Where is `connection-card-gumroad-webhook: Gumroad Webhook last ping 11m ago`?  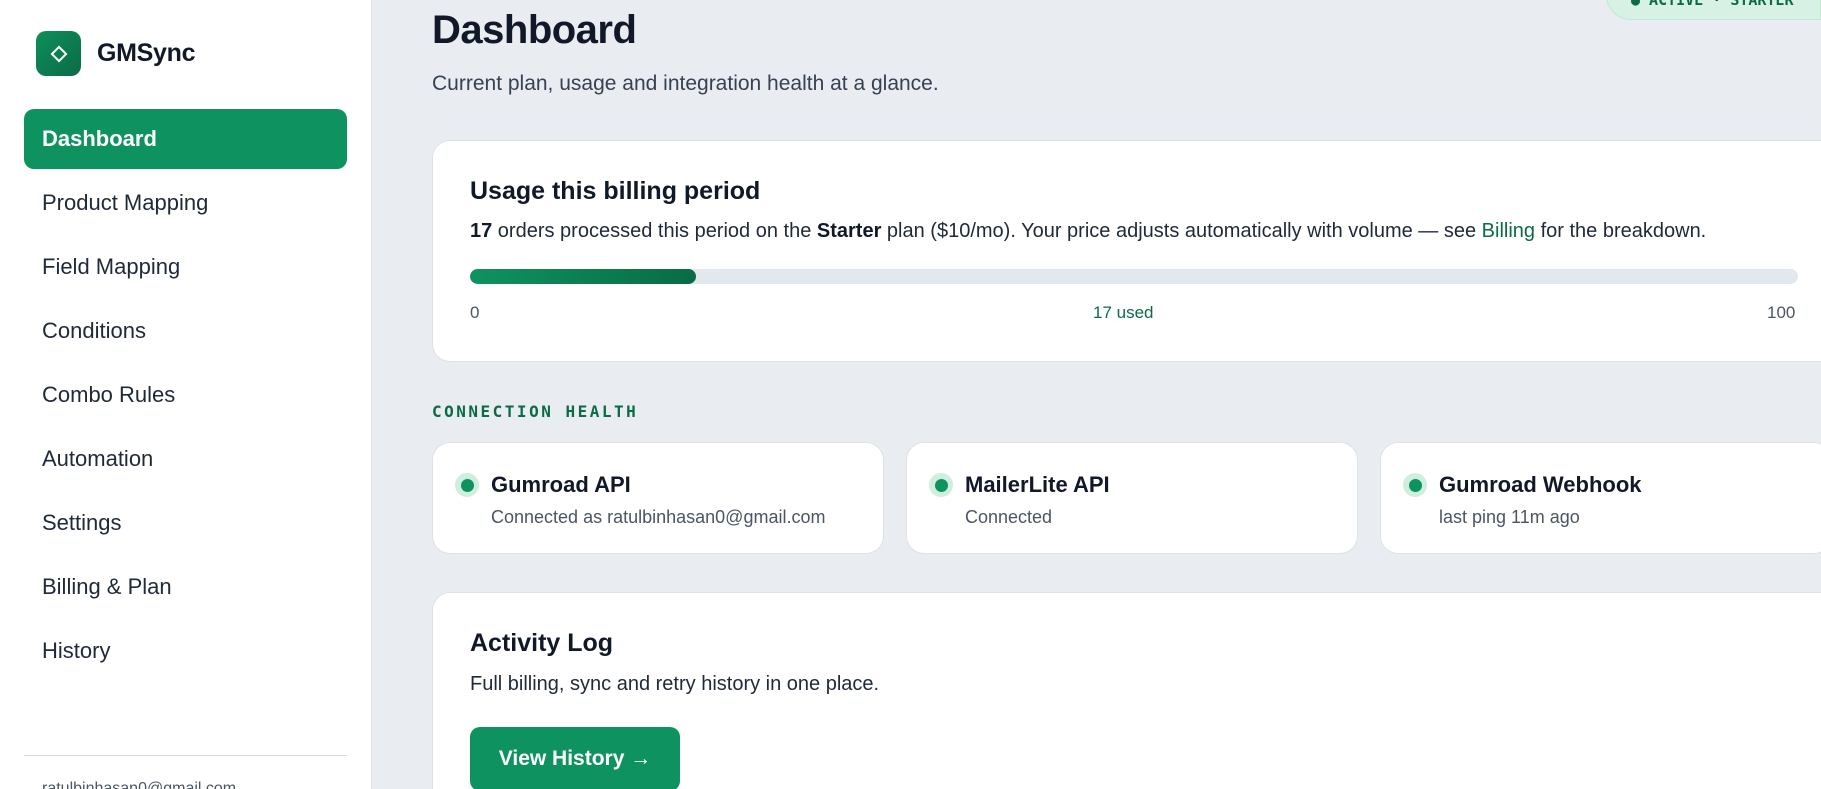
connection-card-gumroad-webhook: Gumroad Webhook last ping 11m ago is located at coordinates (1600, 498).